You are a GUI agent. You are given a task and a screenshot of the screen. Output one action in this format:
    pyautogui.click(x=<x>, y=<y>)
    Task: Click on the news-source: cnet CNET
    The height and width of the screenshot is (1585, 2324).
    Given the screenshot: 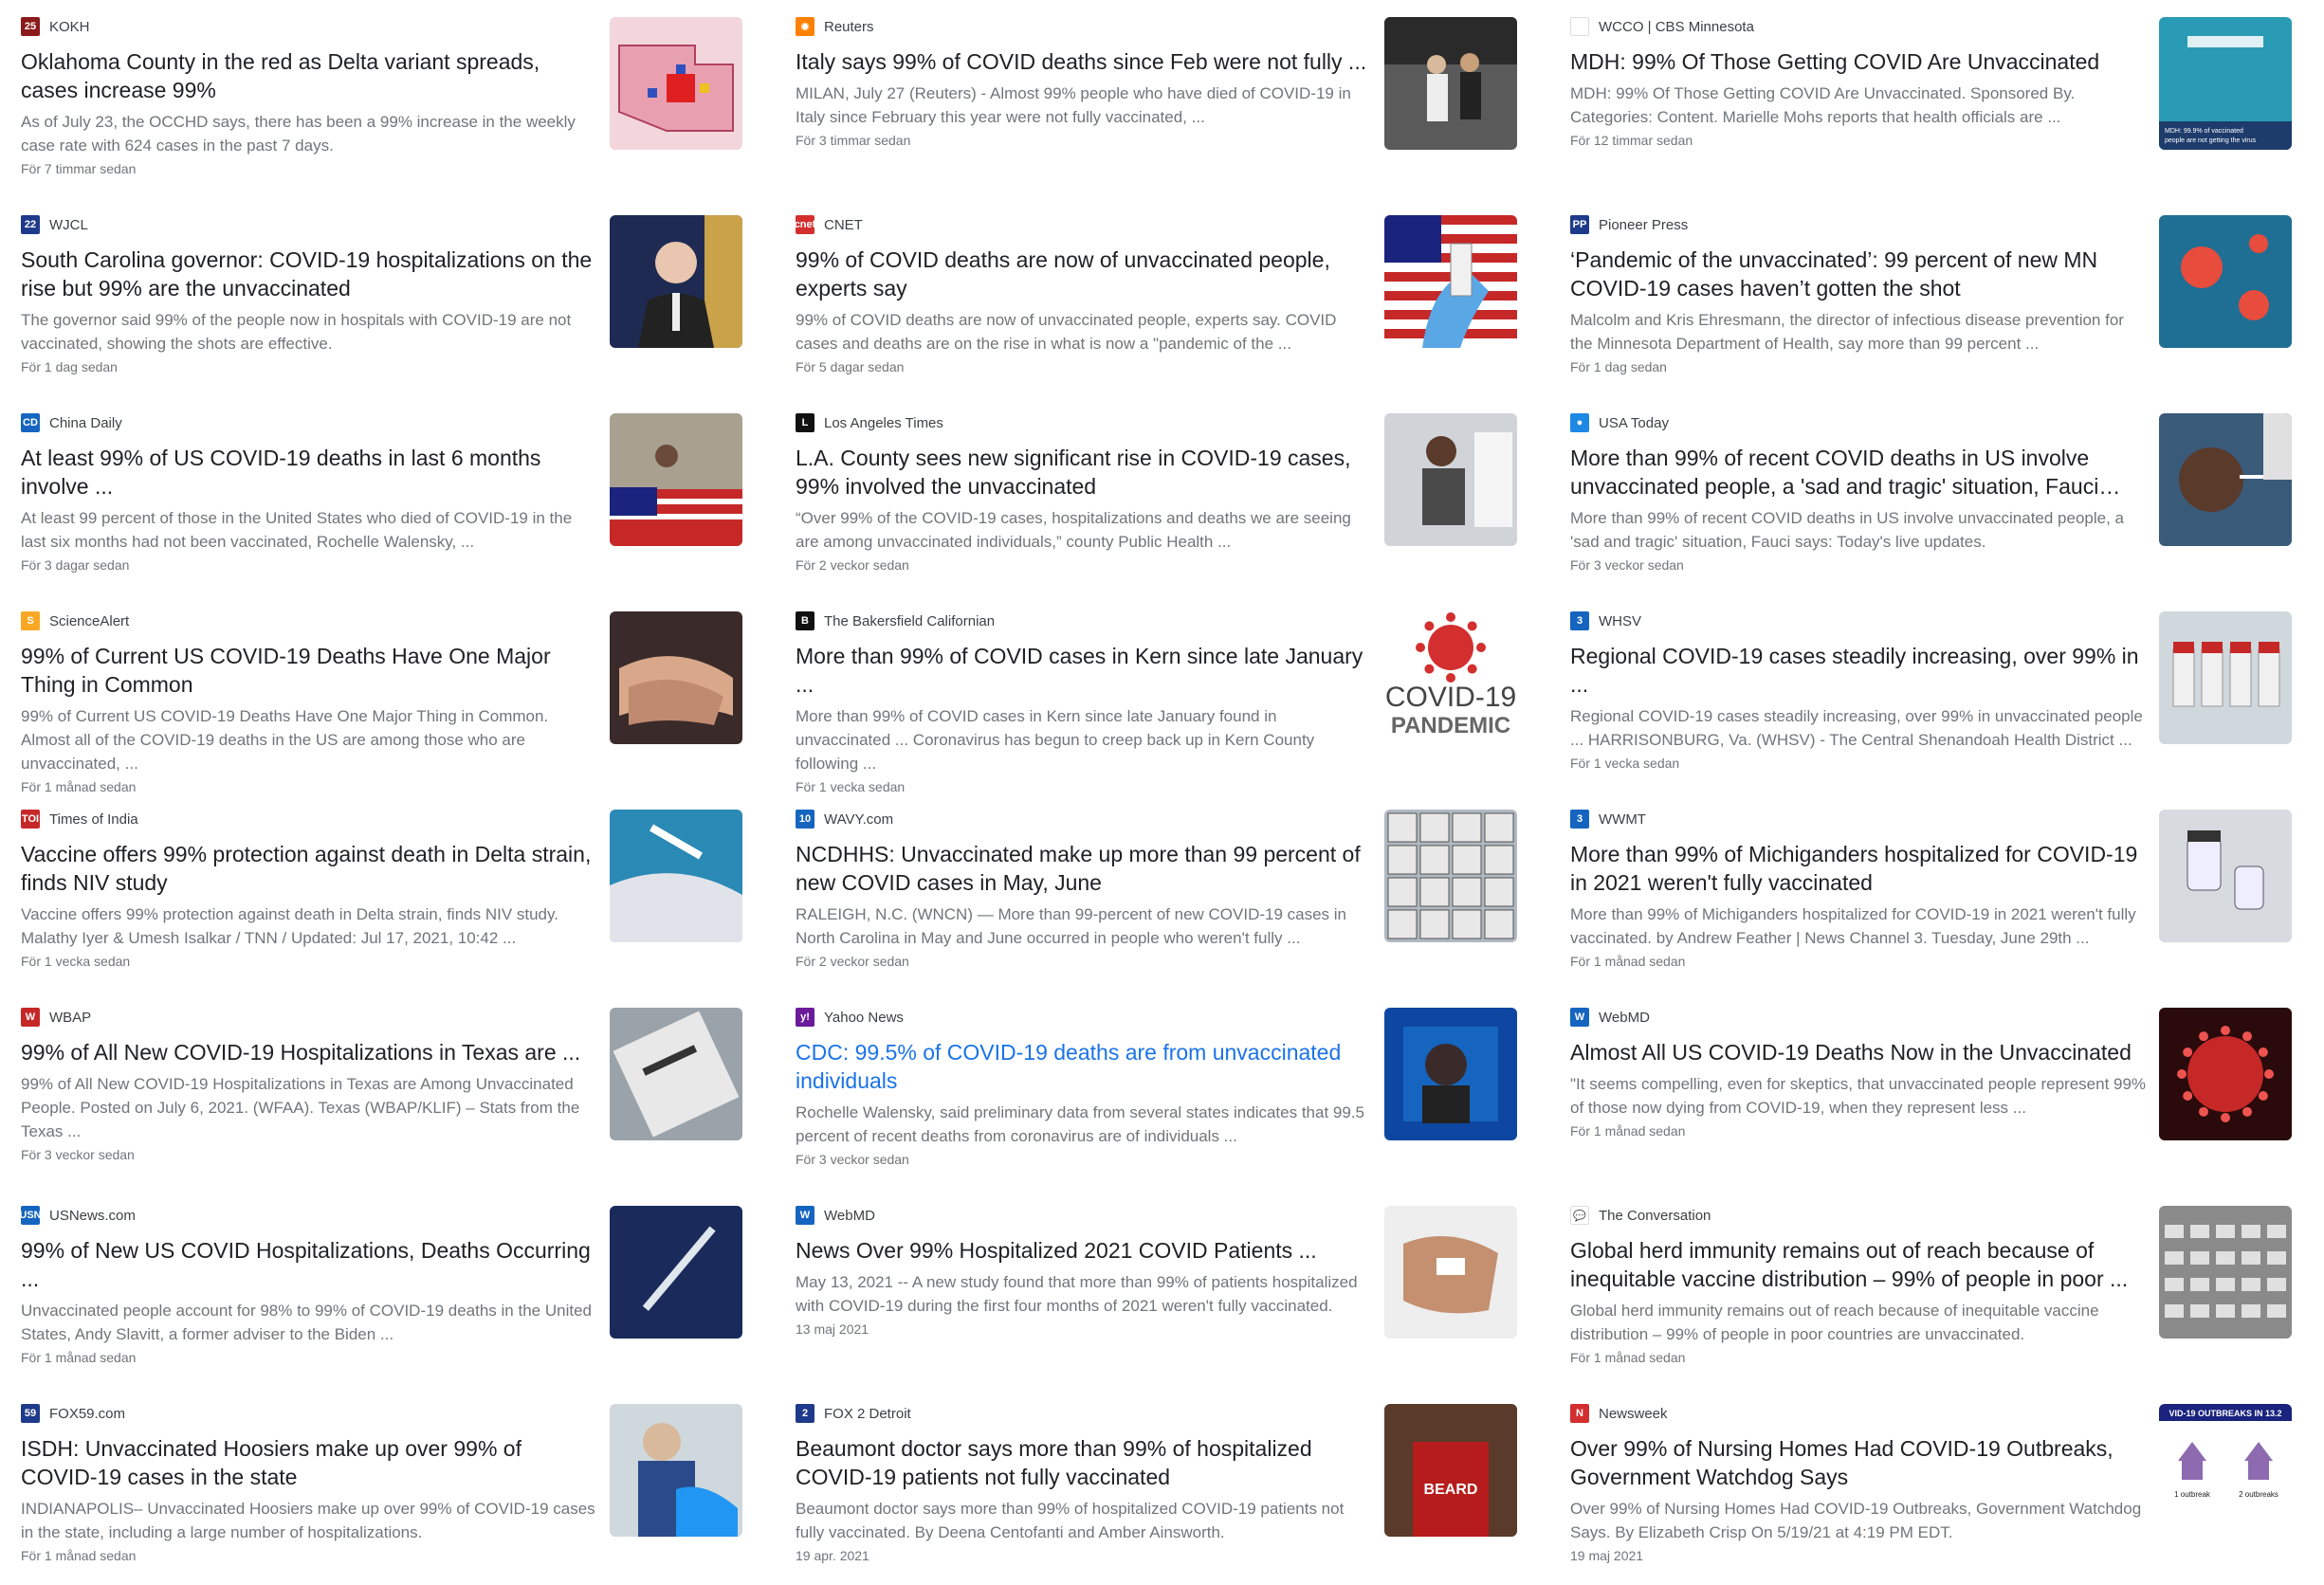 What is the action you would take?
    pyautogui.click(x=1085, y=224)
    